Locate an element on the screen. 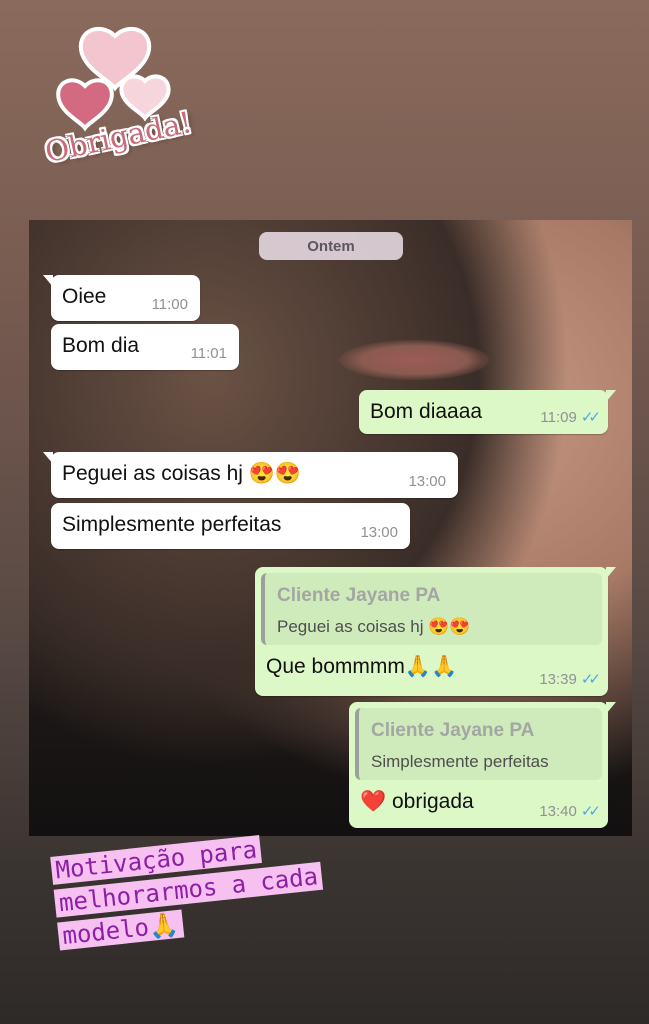 The height and width of the screenshot is (1024, 649). message-time: 13:40 ✓✓ is located at coordinates (570, 811).